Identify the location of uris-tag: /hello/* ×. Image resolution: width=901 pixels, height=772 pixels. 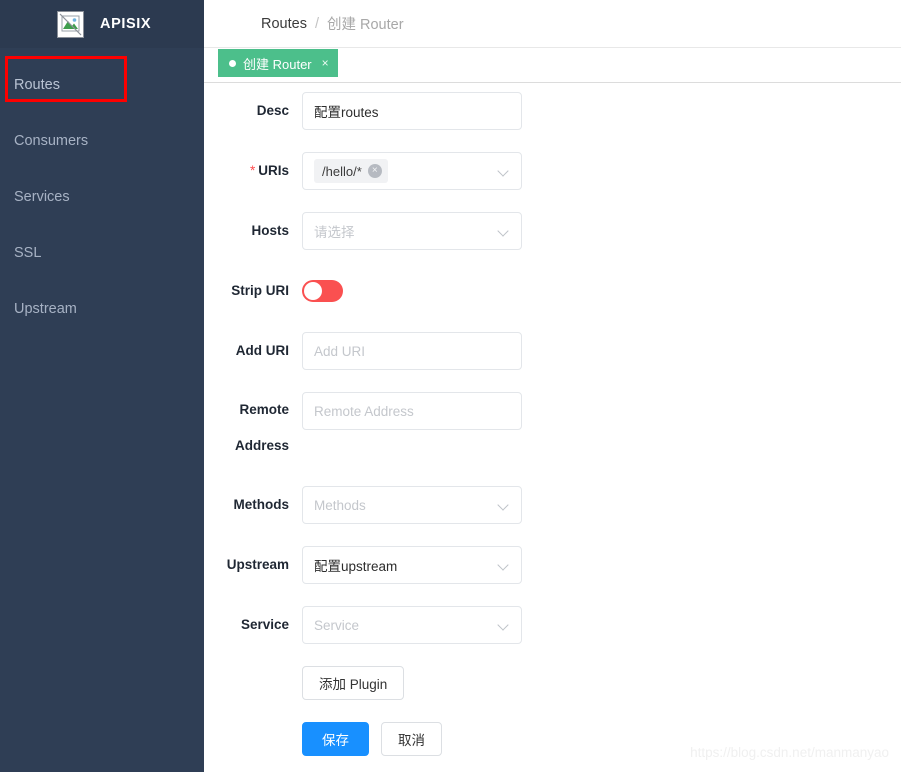
(351, 171).